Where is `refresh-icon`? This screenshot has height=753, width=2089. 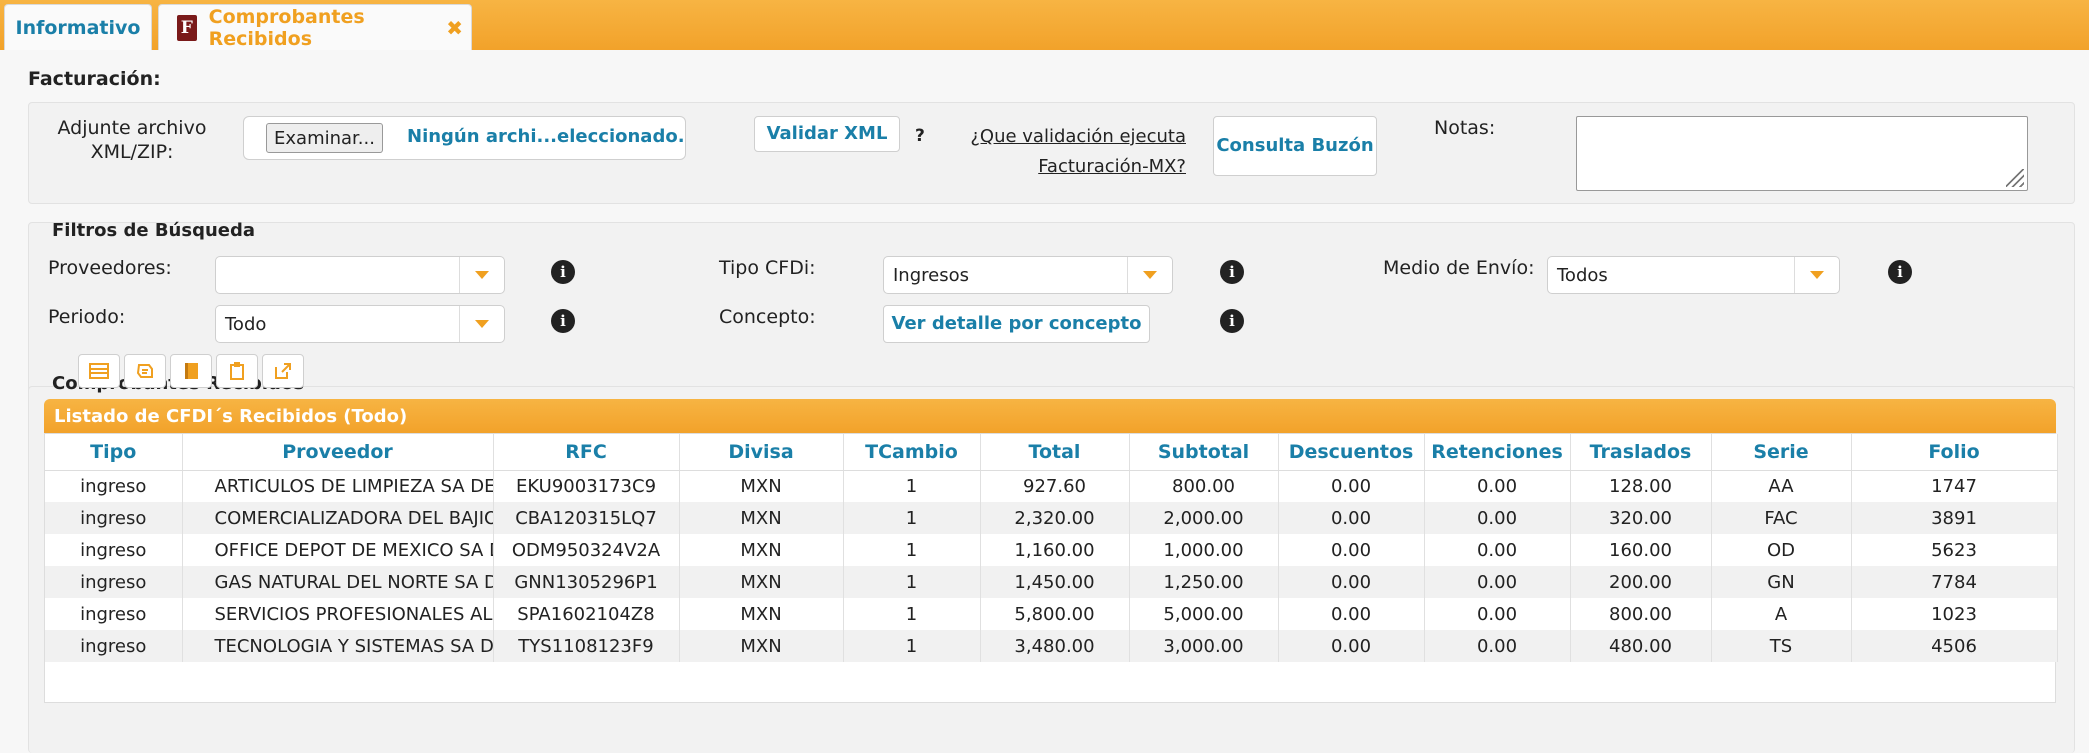
refresh-icon is located at coordinates (145, 371).